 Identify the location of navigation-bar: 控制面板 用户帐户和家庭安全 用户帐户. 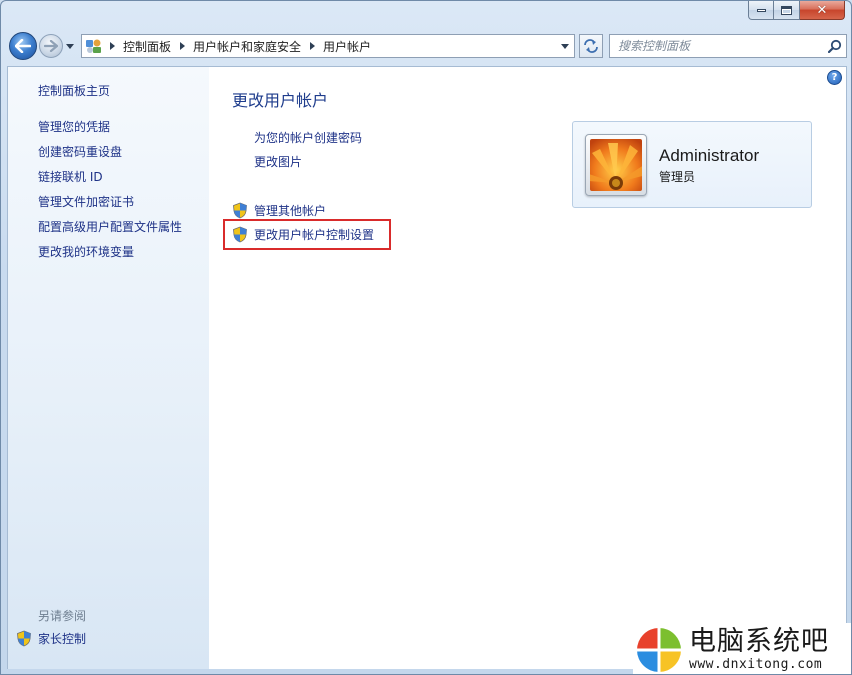
(428, 46).